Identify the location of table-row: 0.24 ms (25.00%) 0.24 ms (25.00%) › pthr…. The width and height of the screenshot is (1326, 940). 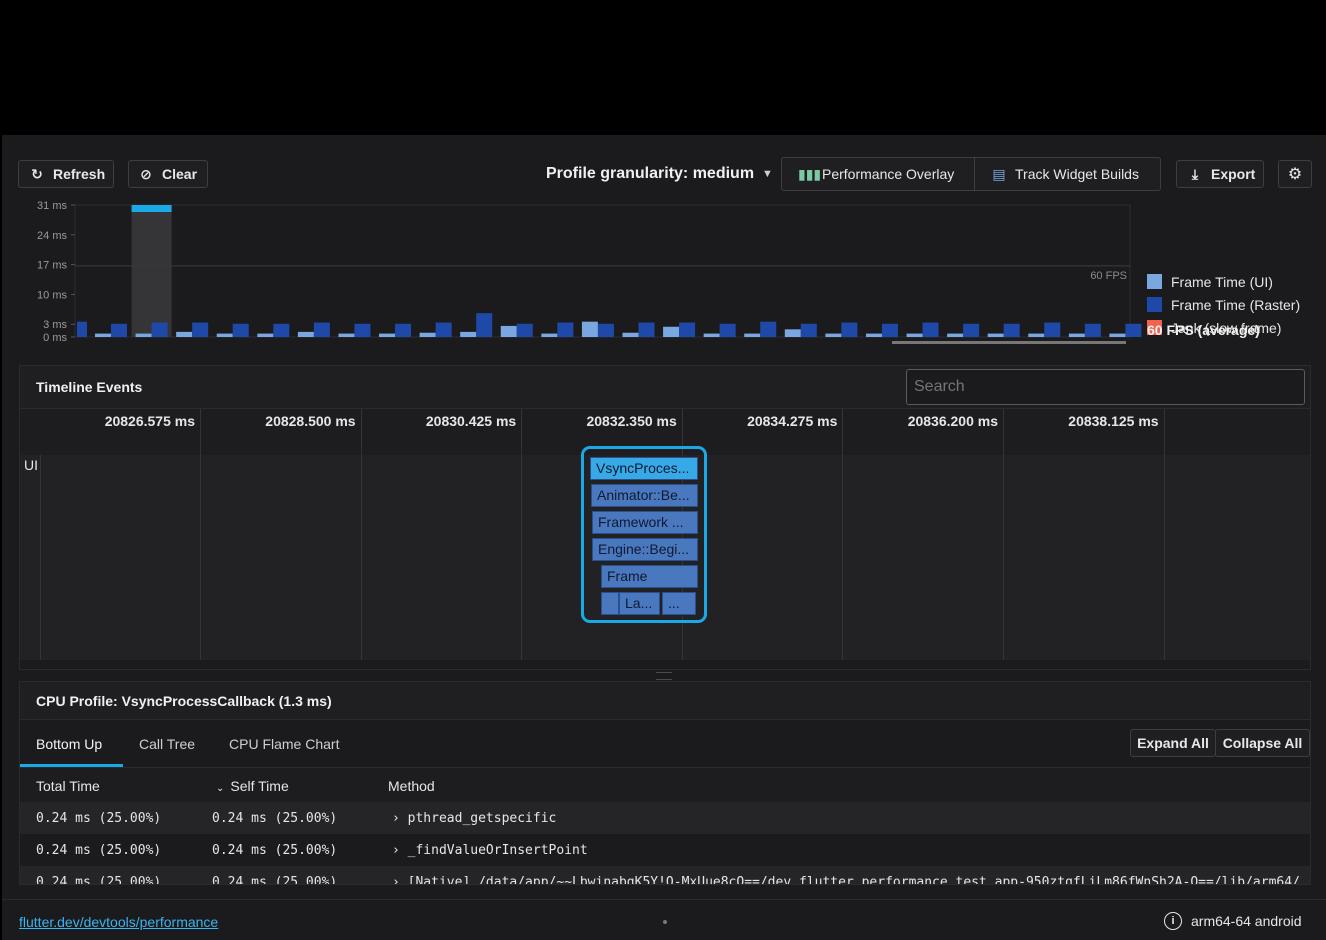
(665, 818).